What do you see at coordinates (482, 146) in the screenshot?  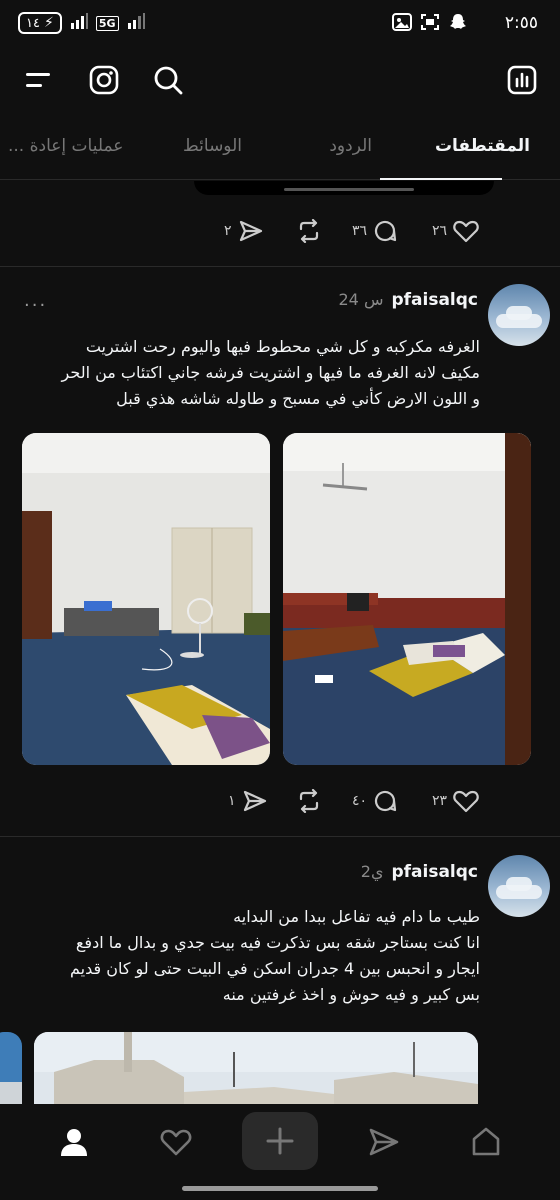 I see `tab-threads: المقتطفات` at bounding box center [482, 146].